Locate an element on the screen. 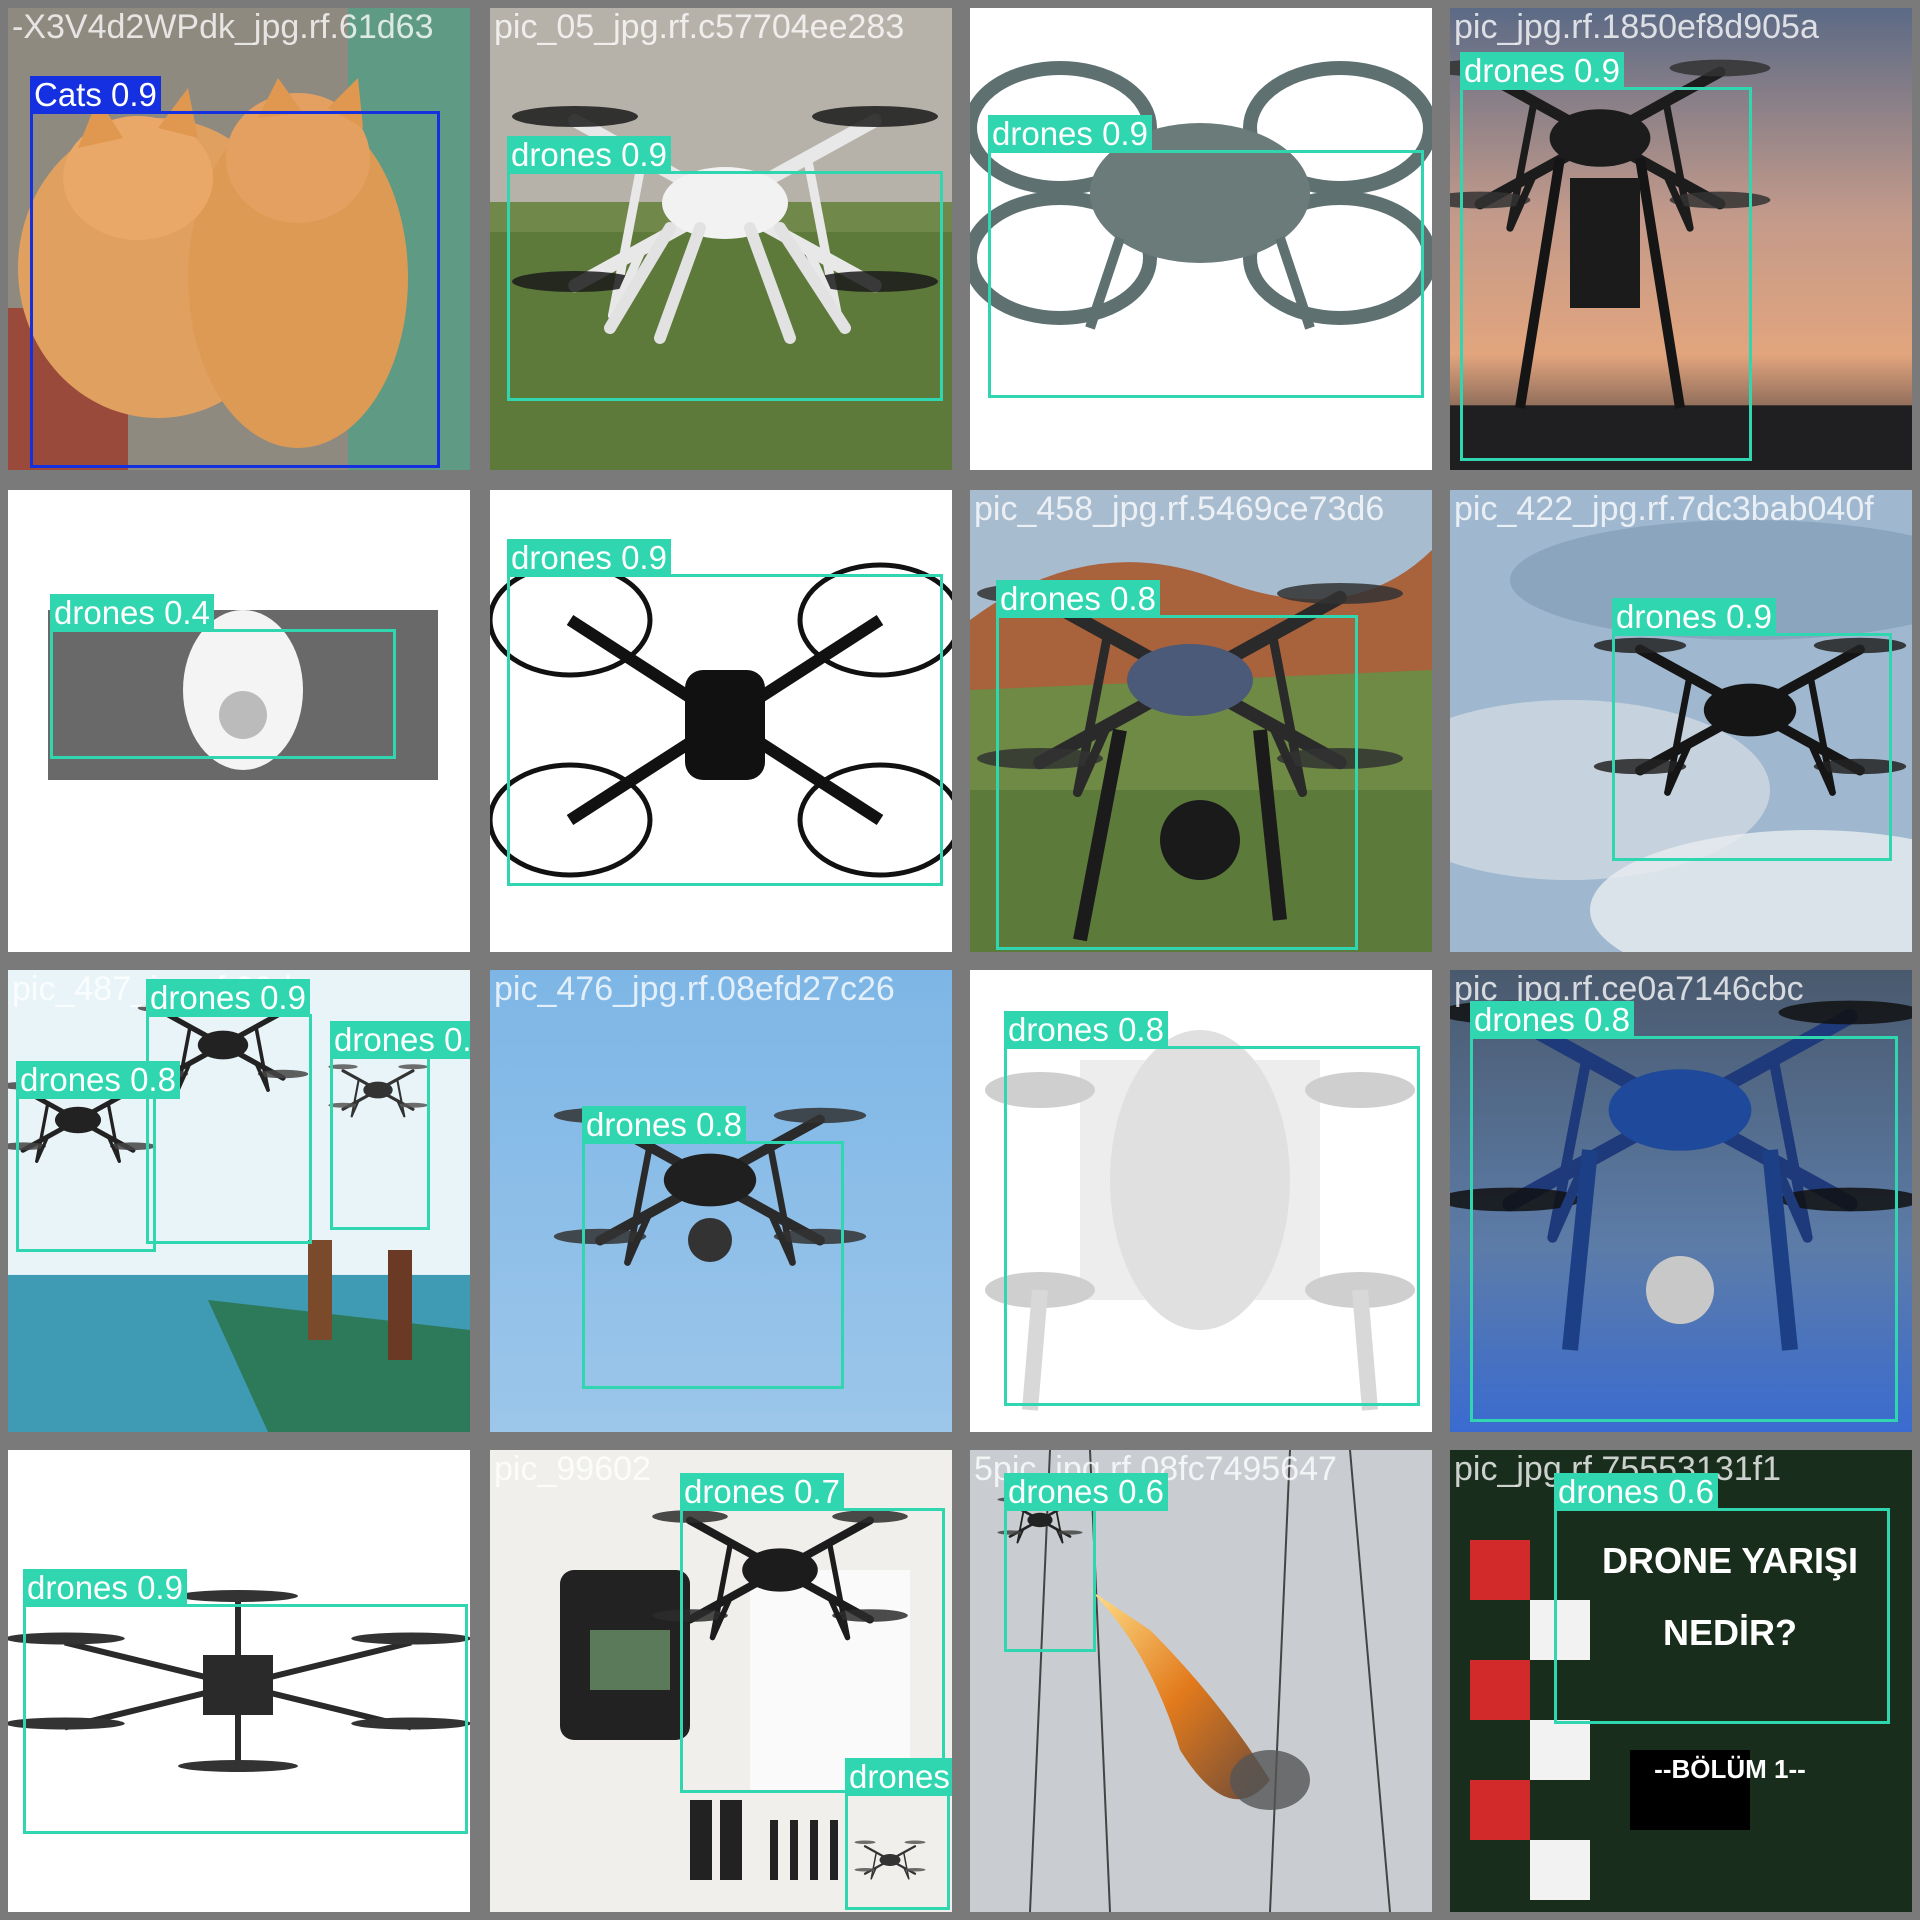 The image size is (1920, 1920). tile: pic_05_jpg.rf.c57704ee283 drones 0.9 is located at coordinates (721, 239).